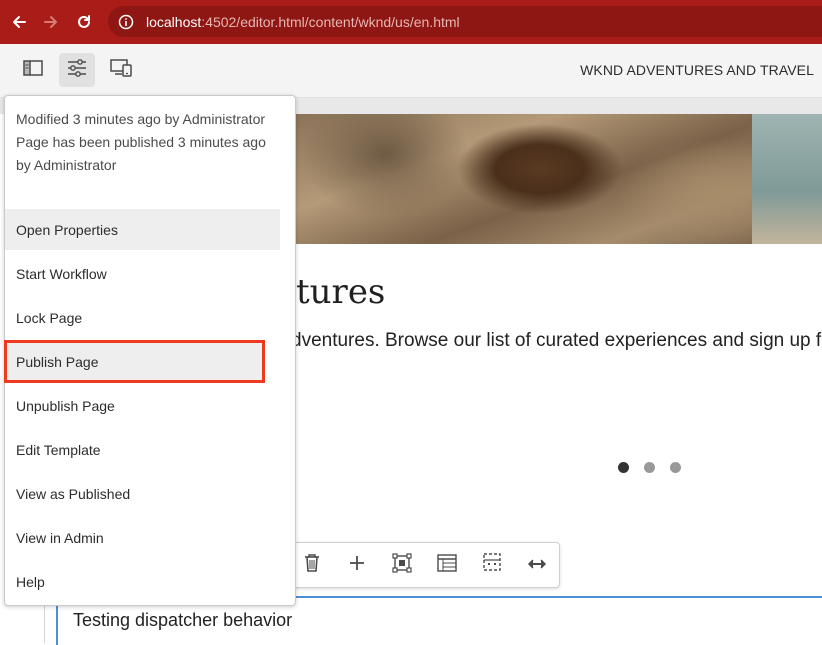  Describe the element at coordinates (174, 21) in the screenshot. I see `url-host: localhost` at that location.